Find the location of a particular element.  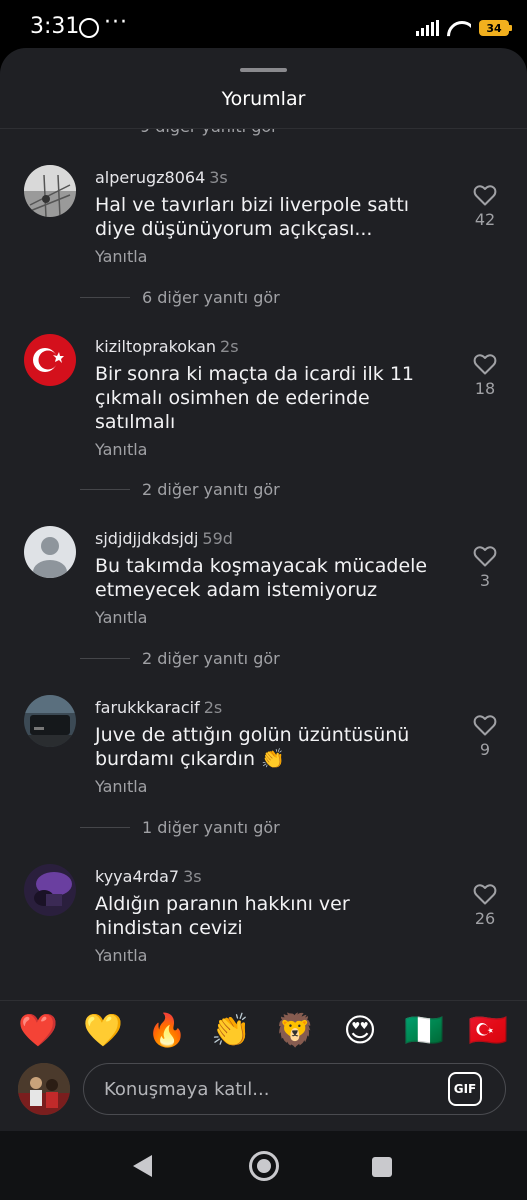

recents-icon is located at coordinates (382, 1167).